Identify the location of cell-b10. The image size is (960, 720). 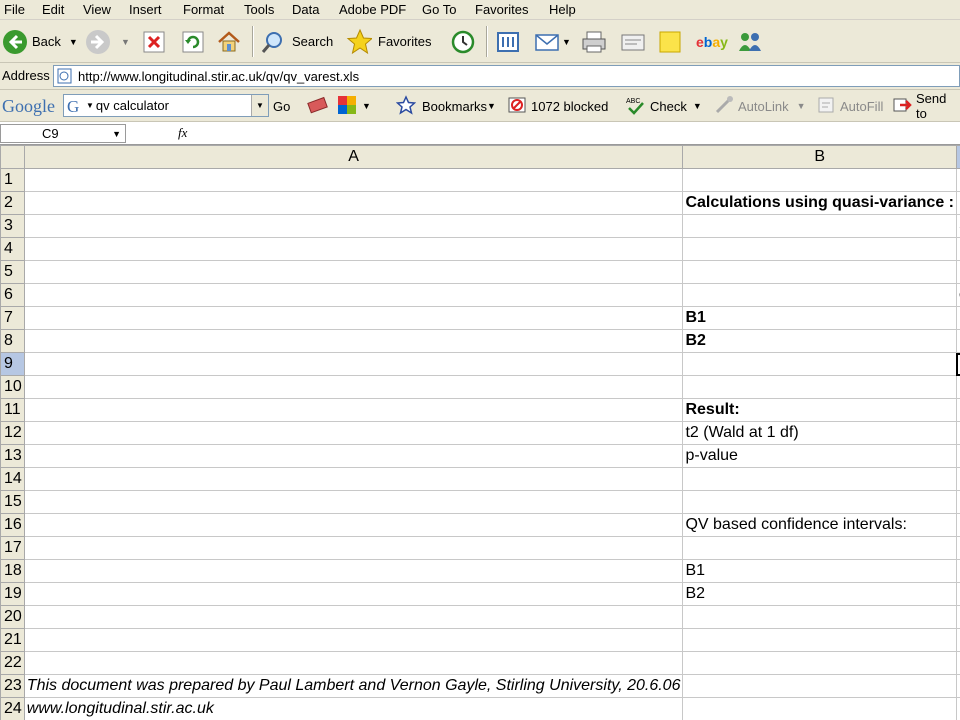
(819, 387).